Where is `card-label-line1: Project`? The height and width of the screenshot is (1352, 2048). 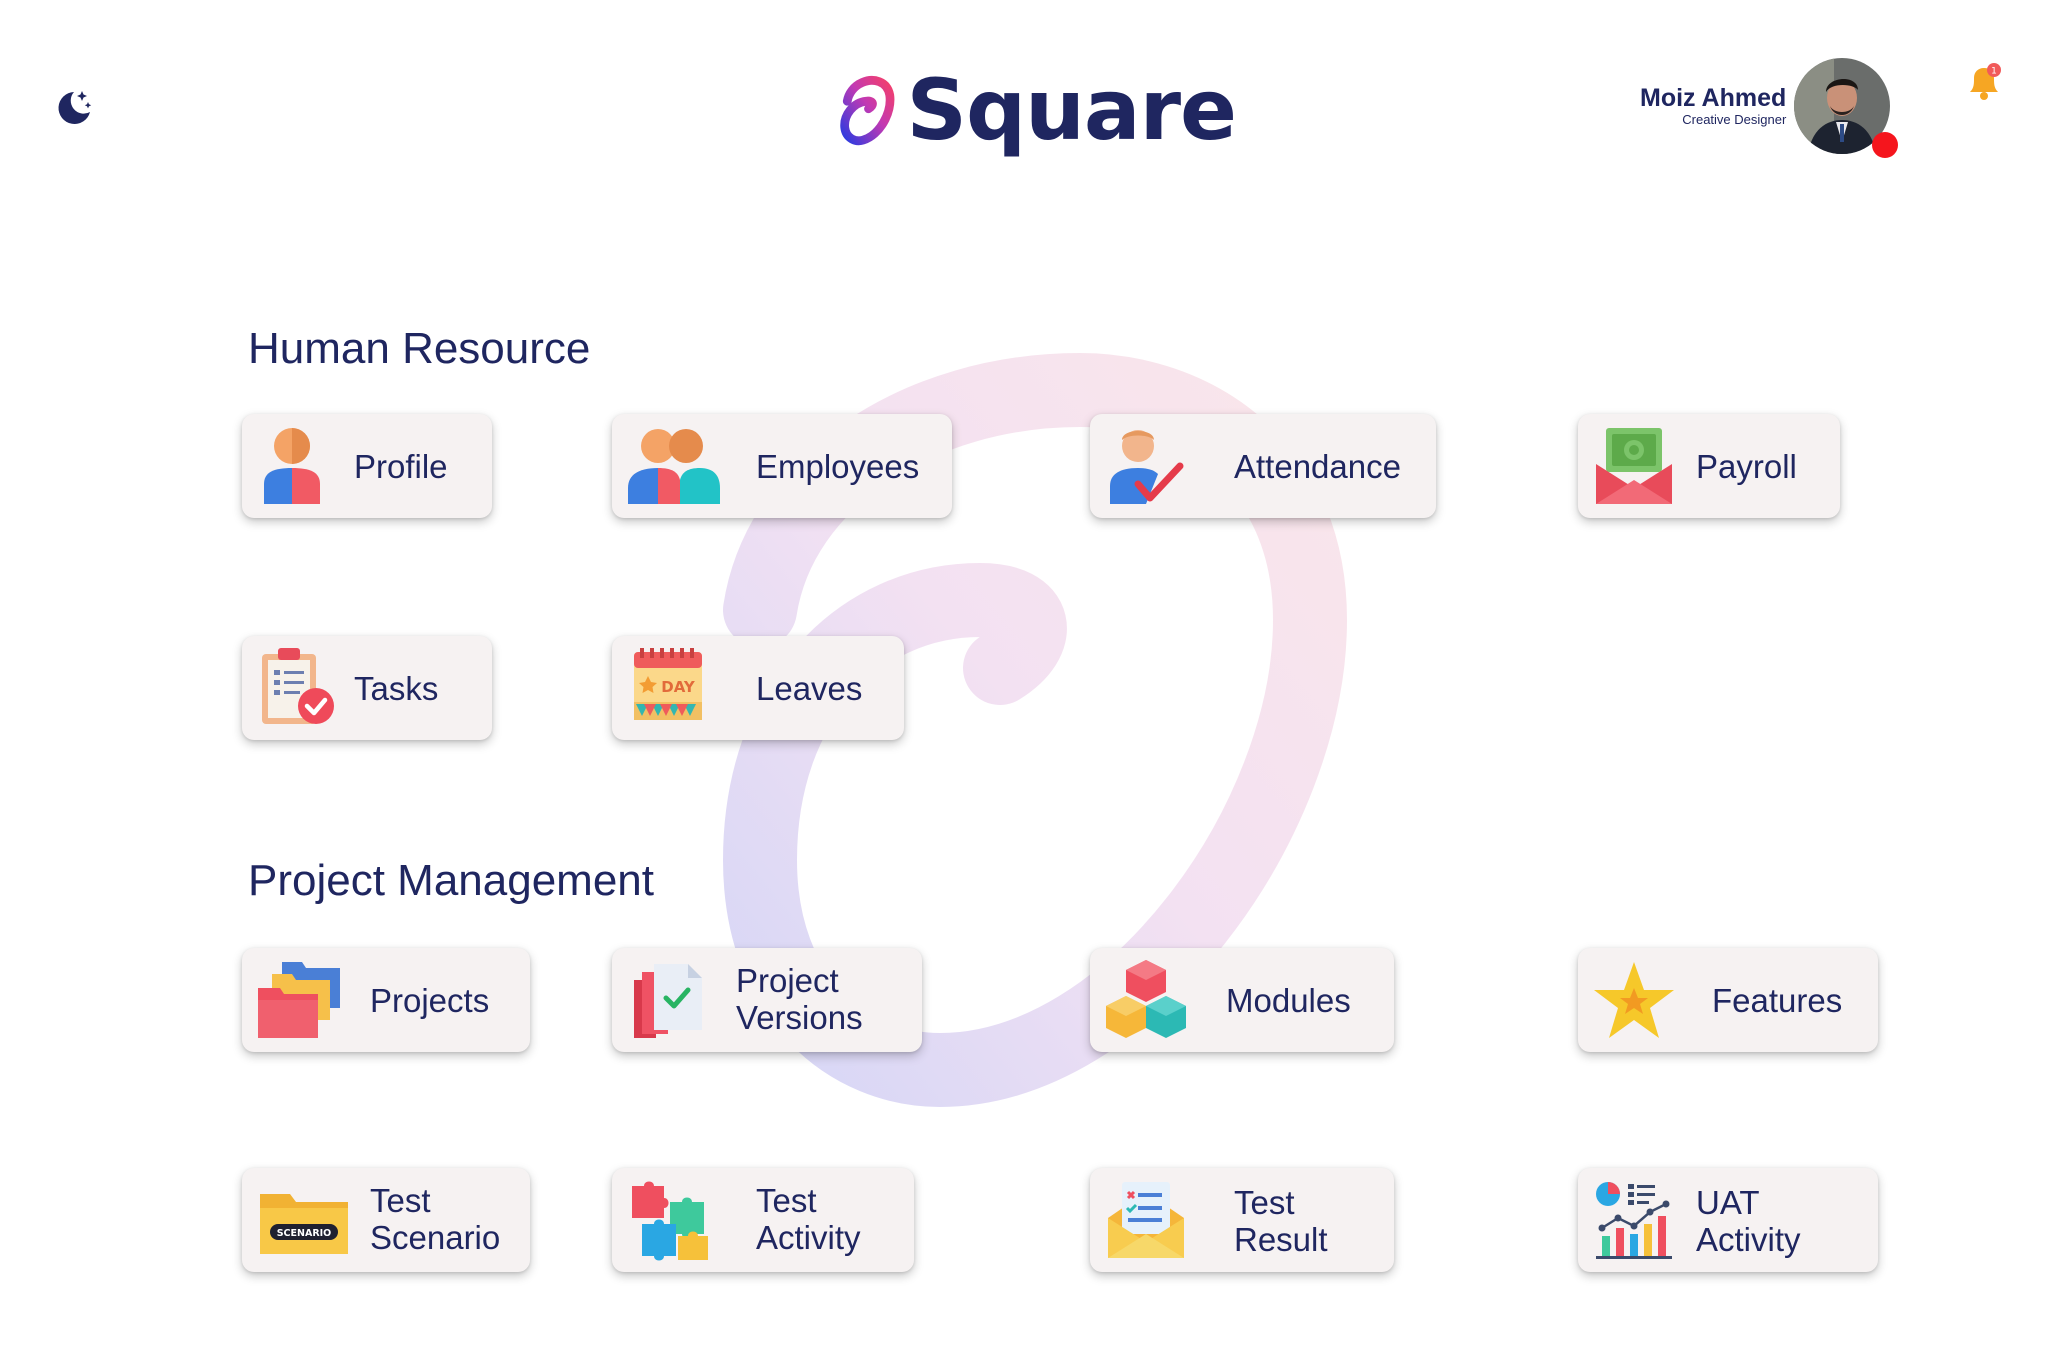
card-label-line1: Project is located at coordinates (787, 980).